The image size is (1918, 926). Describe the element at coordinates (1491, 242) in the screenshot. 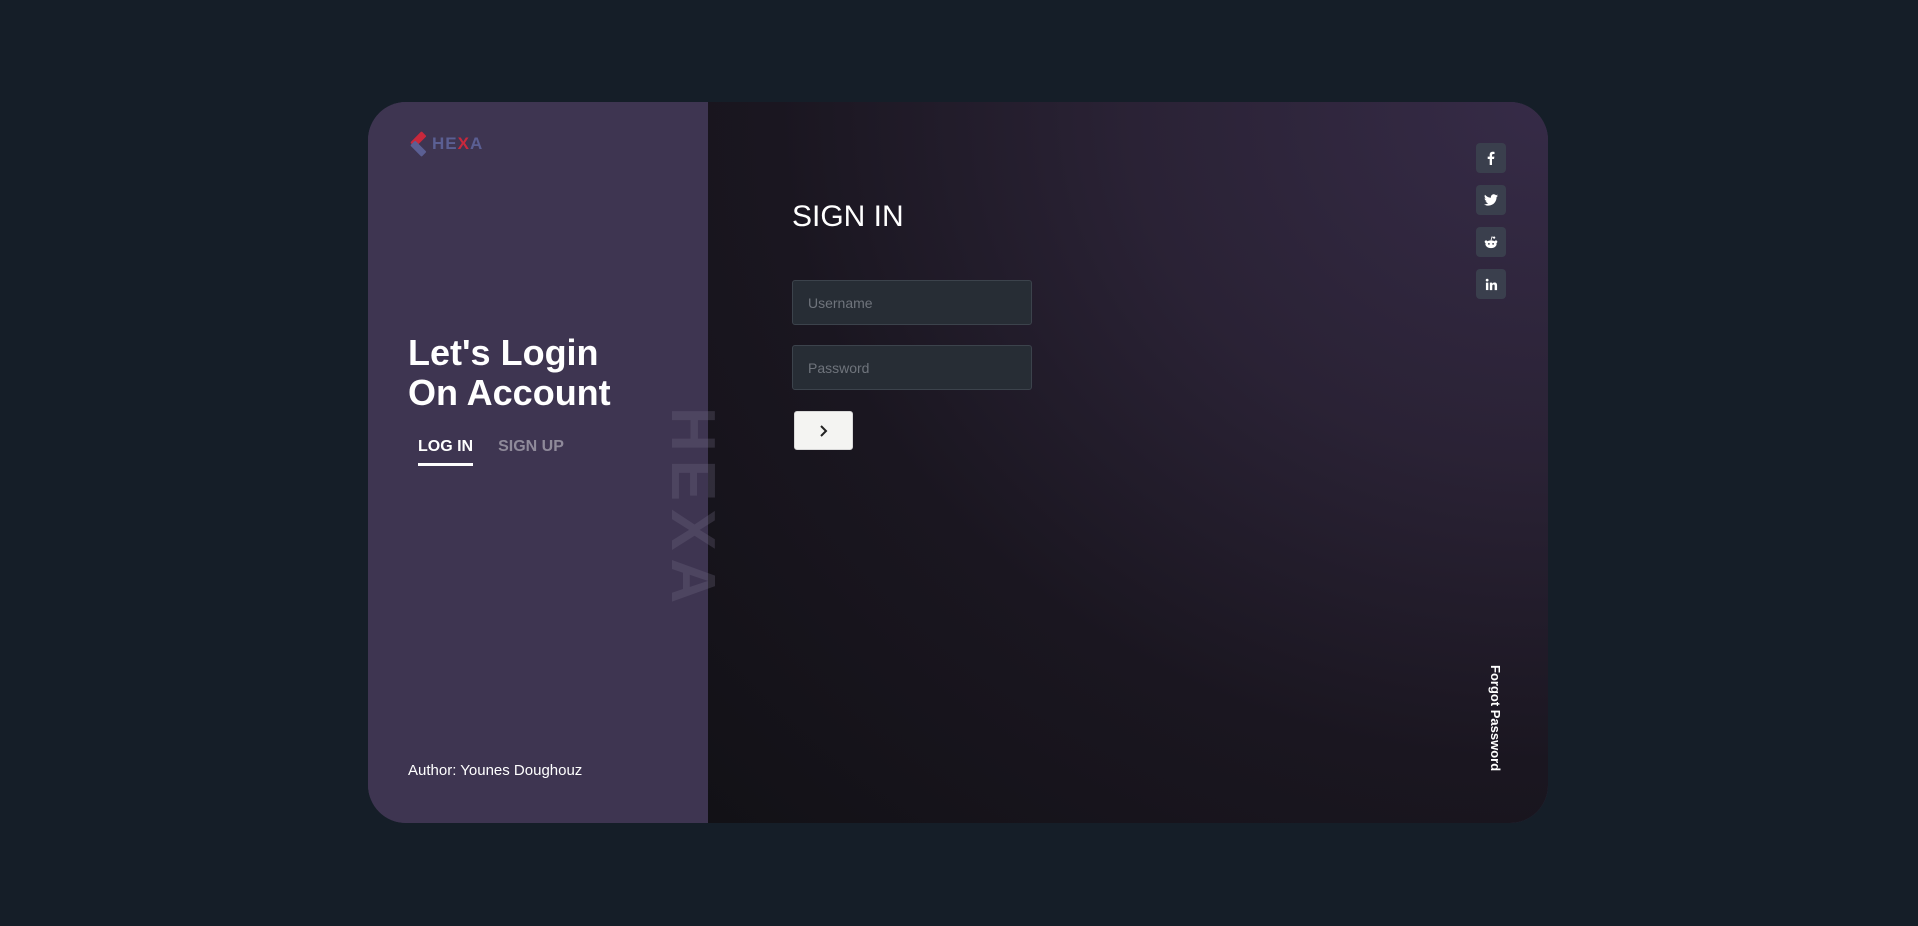

I see `reddit-icon` at that location.